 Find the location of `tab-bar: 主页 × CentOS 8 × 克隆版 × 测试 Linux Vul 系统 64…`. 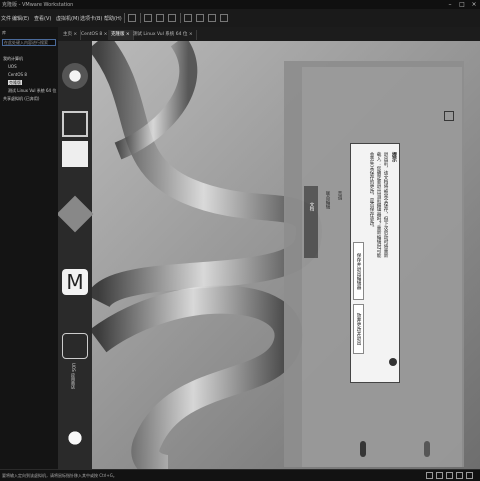

tab-bar: 主页 × CentOS 8 × 克隆版 × 测试 Linux Vul 系统 64… is located at coordinates (269, 34).